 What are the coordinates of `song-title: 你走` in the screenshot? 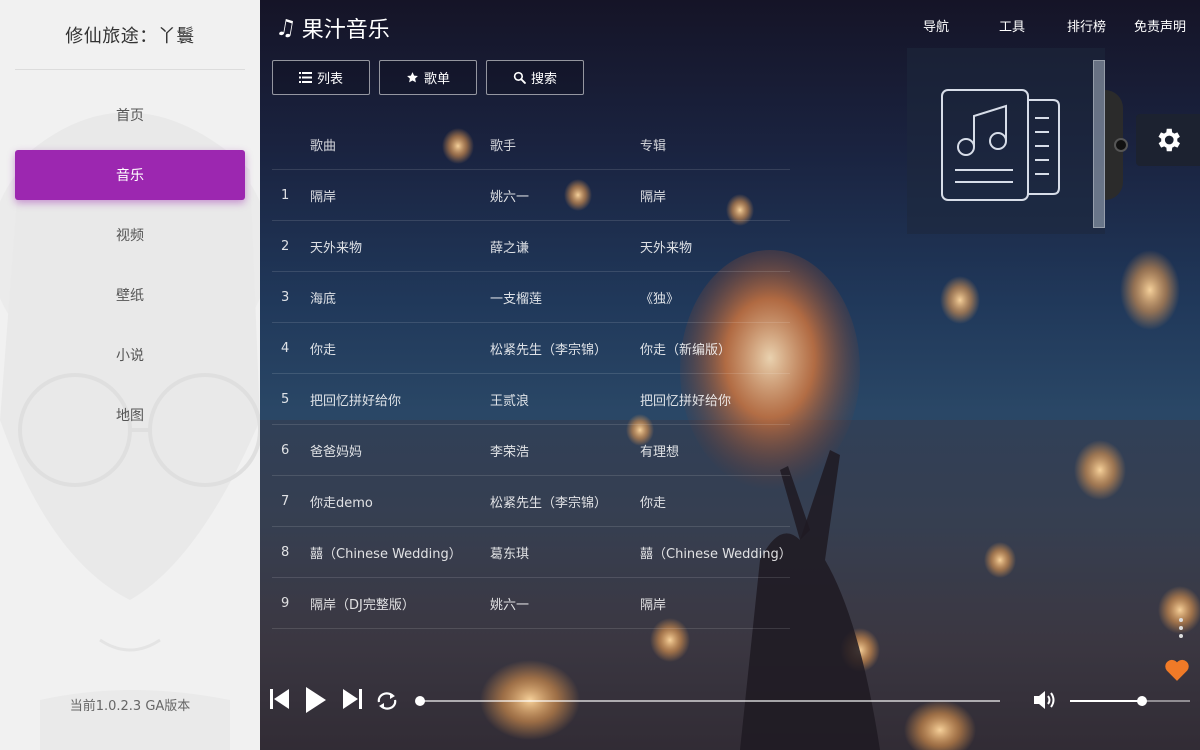 It's located at (323, 350).